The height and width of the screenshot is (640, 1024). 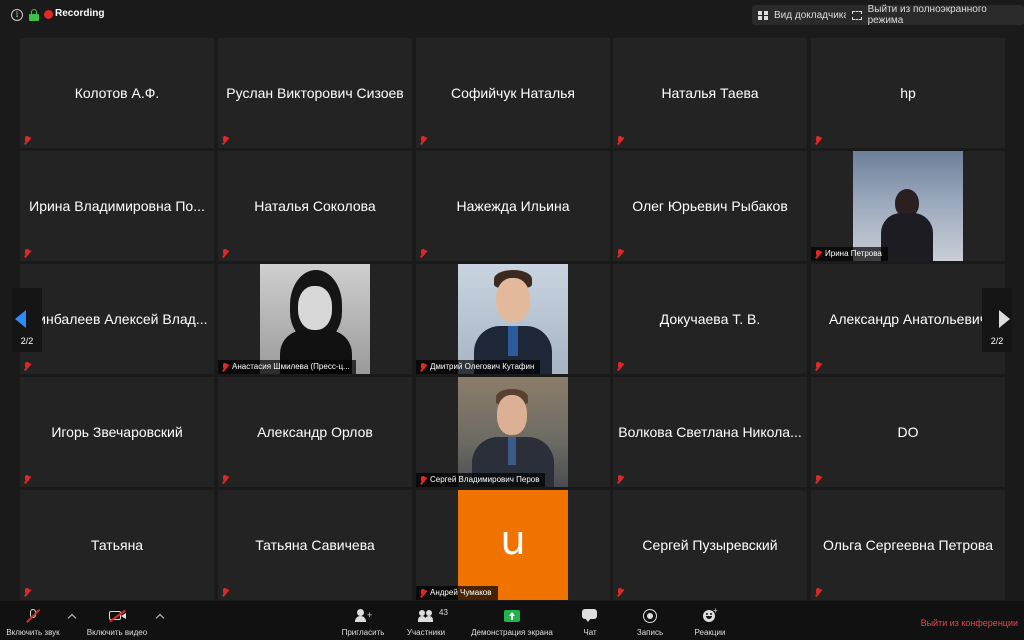 What do you see at coordinates (33, 632) in the screenshot?
I see `unmute-label: Включить звук` at bounding box center [33, 632].